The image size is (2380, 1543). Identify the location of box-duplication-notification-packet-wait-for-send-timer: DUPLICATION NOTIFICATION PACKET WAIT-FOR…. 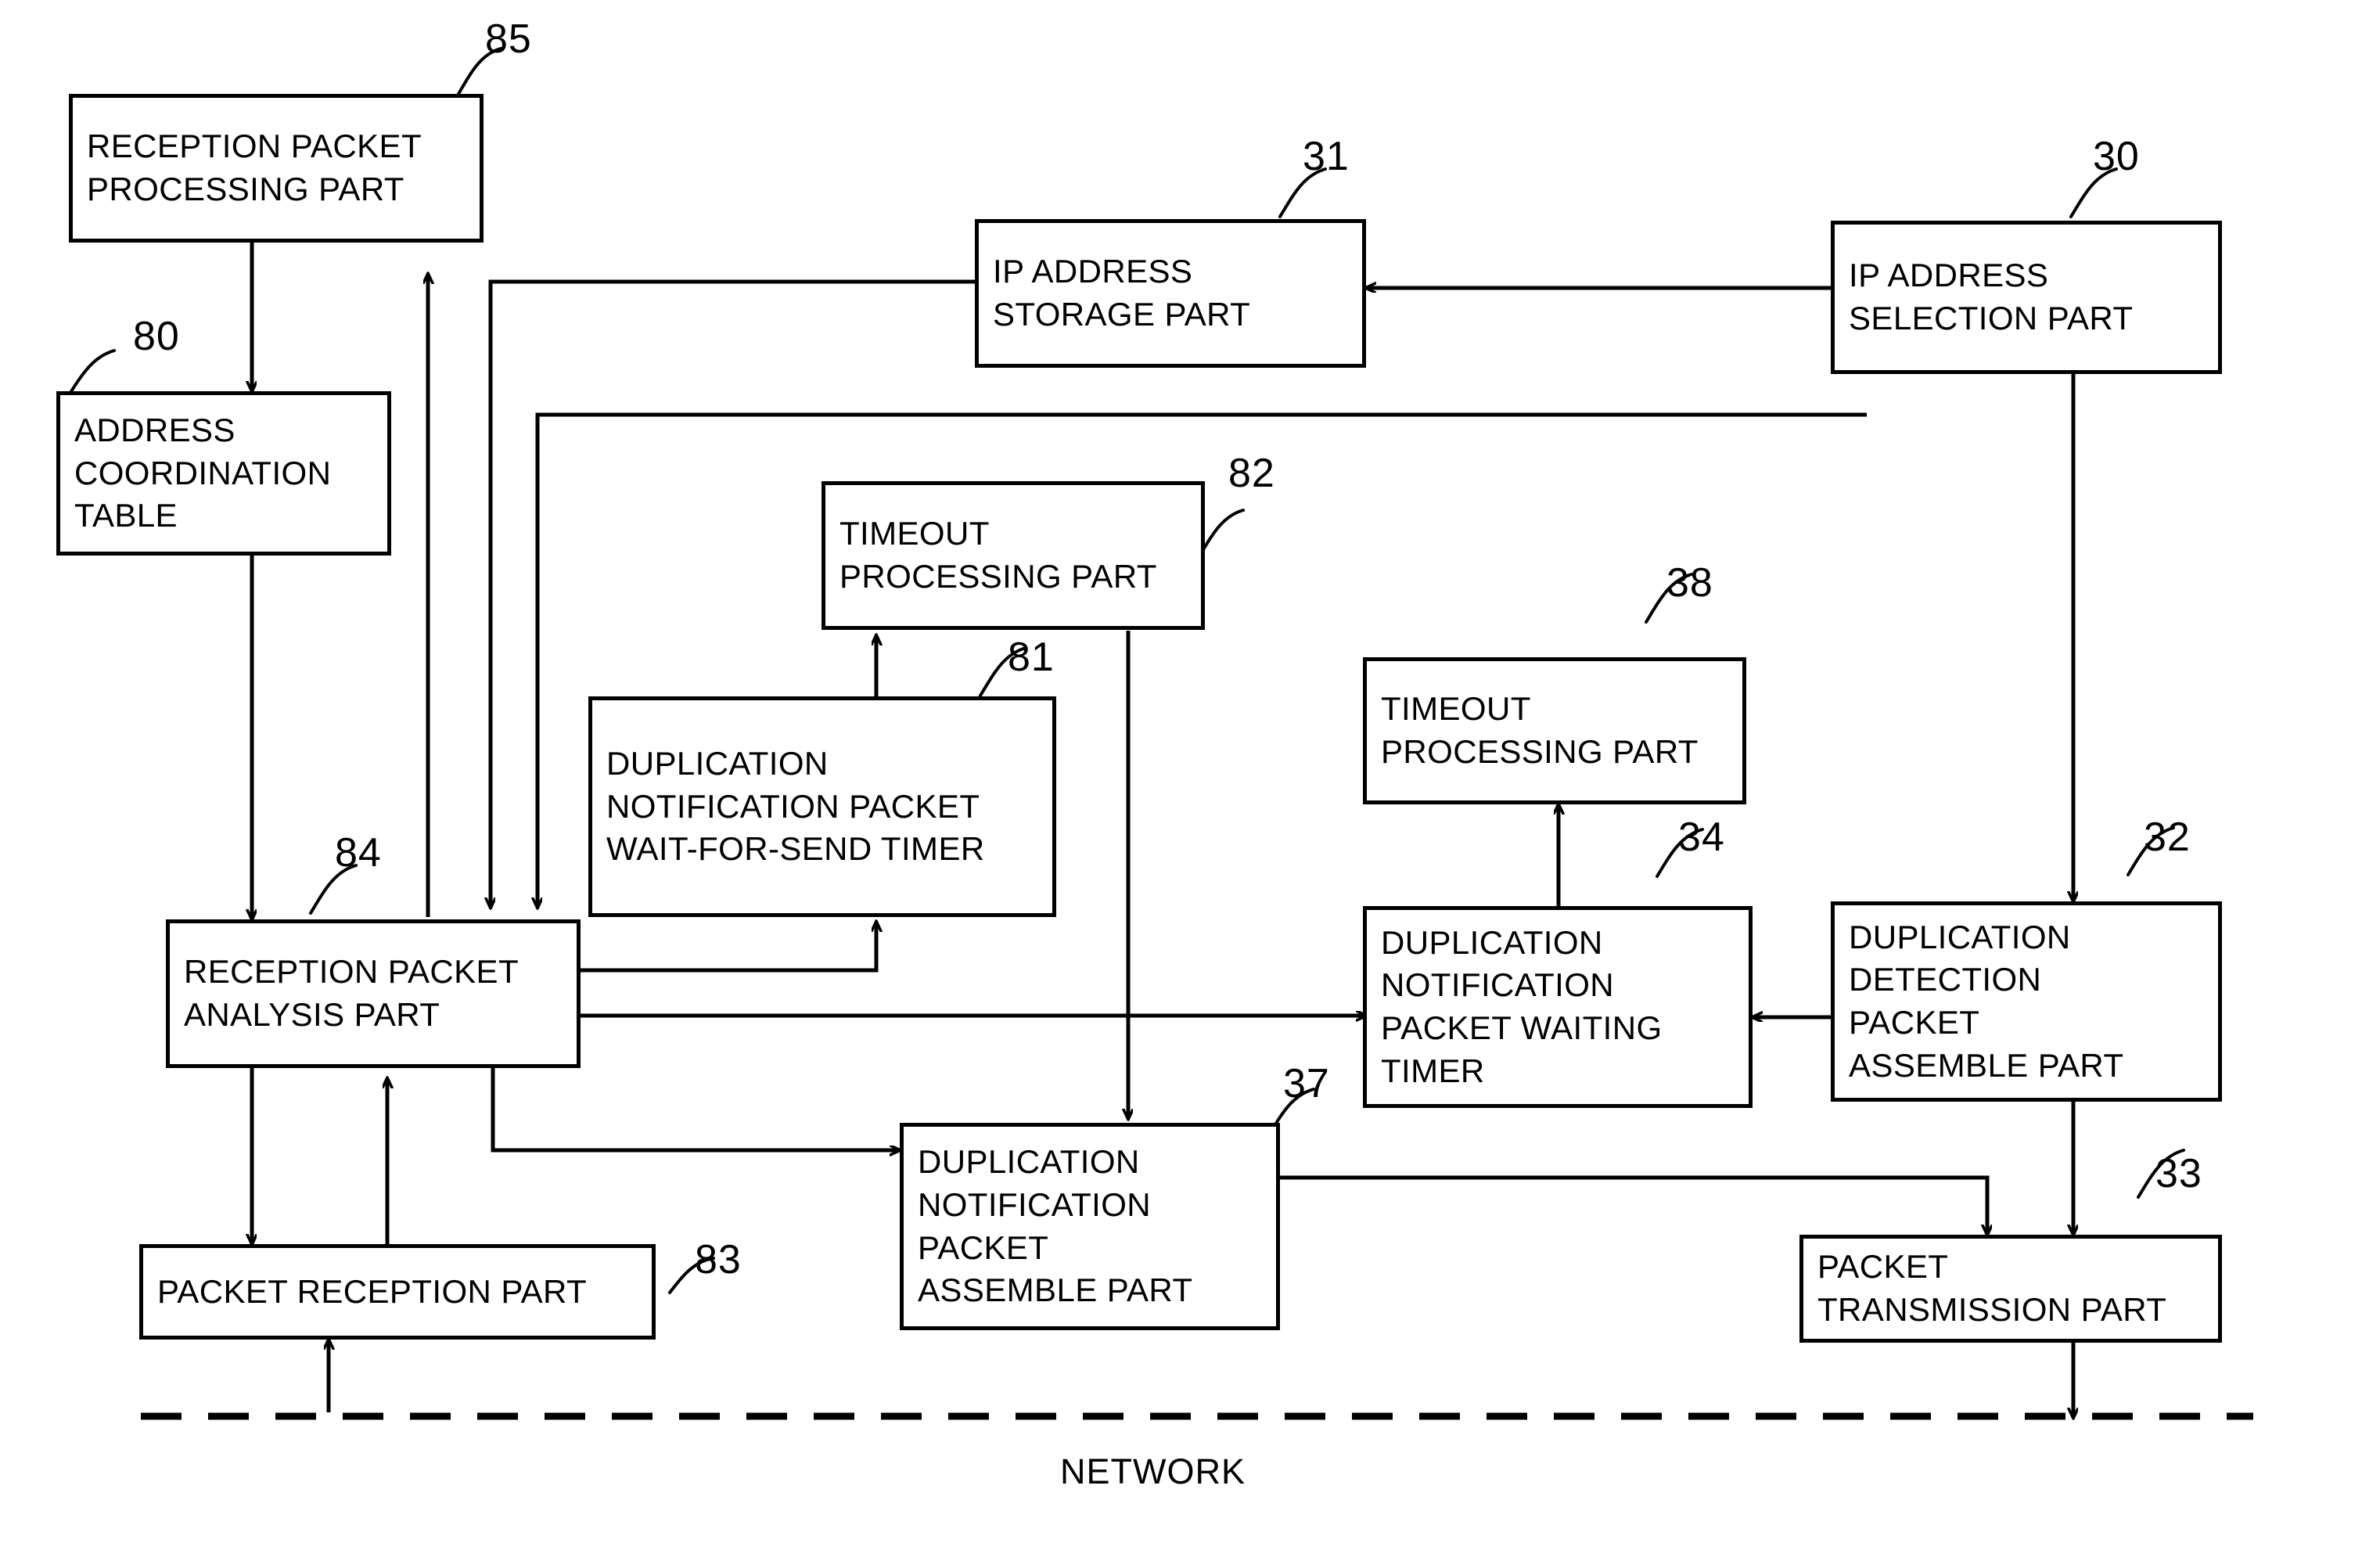
(822, 806).